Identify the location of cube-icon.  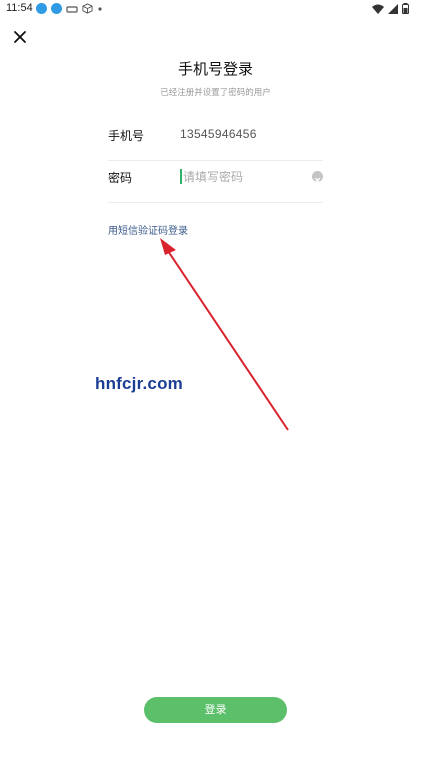
(87, 8).